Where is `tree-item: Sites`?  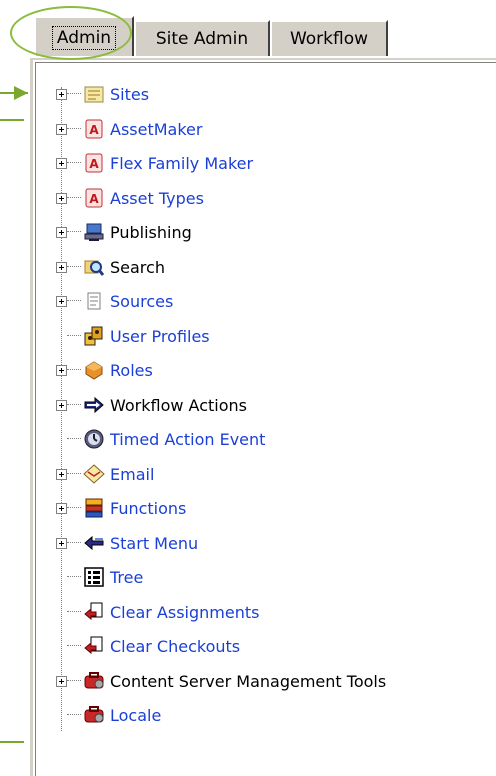
tree-item: Sites is located at coordinates (102, 94).